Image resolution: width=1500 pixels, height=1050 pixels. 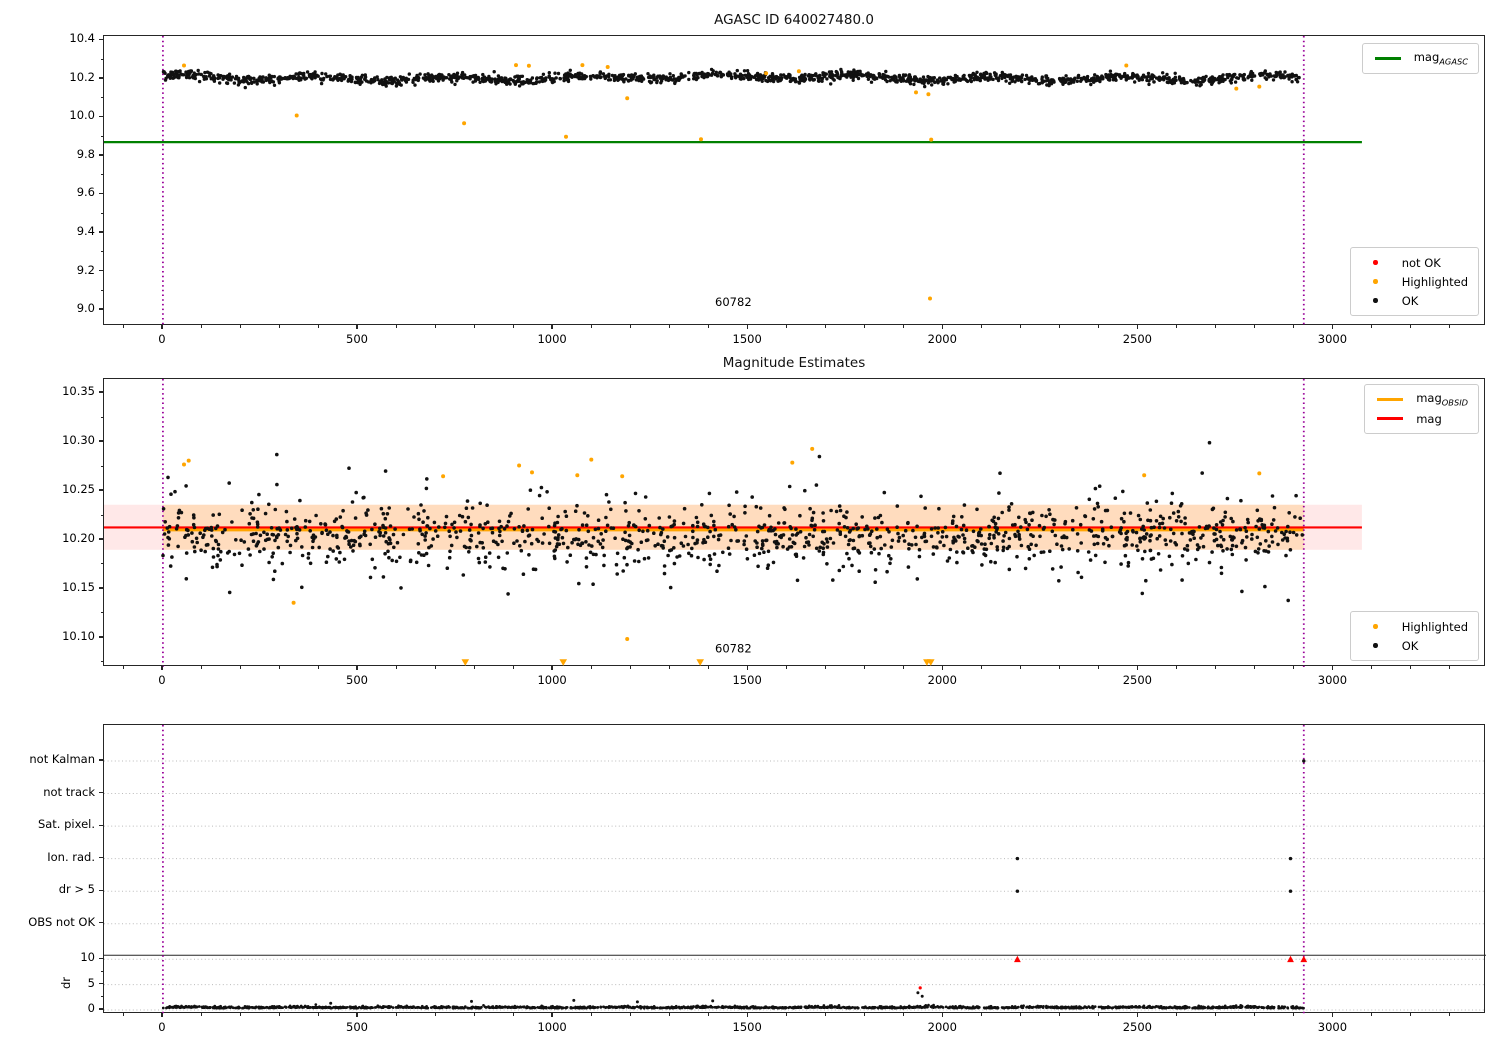 I want to click on flag-label: not track, so click(x=69, y=791).